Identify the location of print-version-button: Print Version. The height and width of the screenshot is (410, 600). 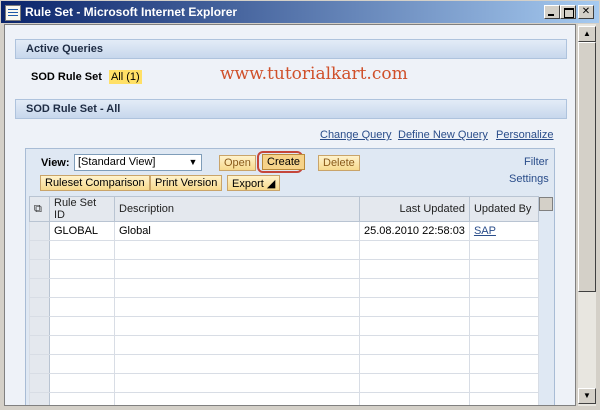
(186, 183).